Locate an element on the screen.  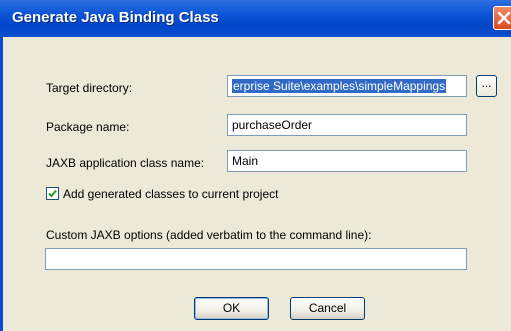
cancel-button: Cancel is located at coordinates (327, 308).